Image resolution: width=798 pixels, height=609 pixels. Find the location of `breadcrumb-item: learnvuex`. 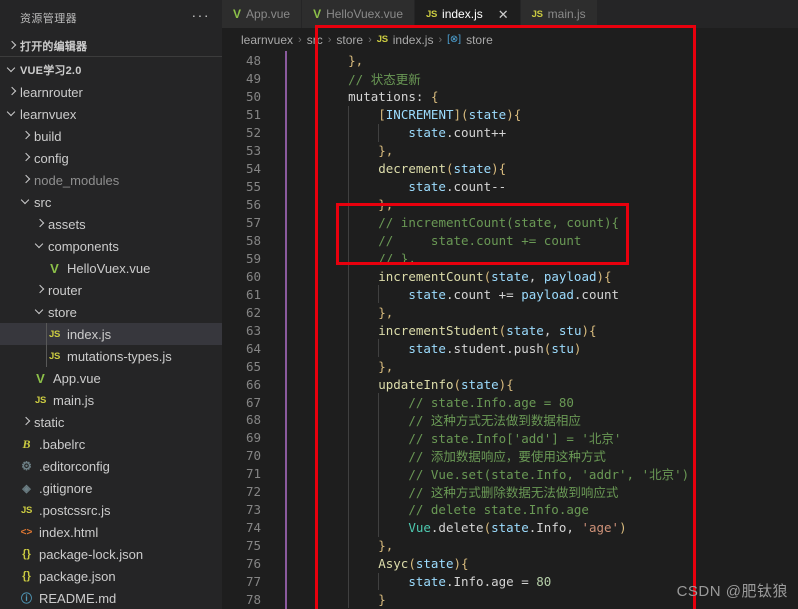

breadcrumb-item: learnvuex is located at coordinates (267, 40).